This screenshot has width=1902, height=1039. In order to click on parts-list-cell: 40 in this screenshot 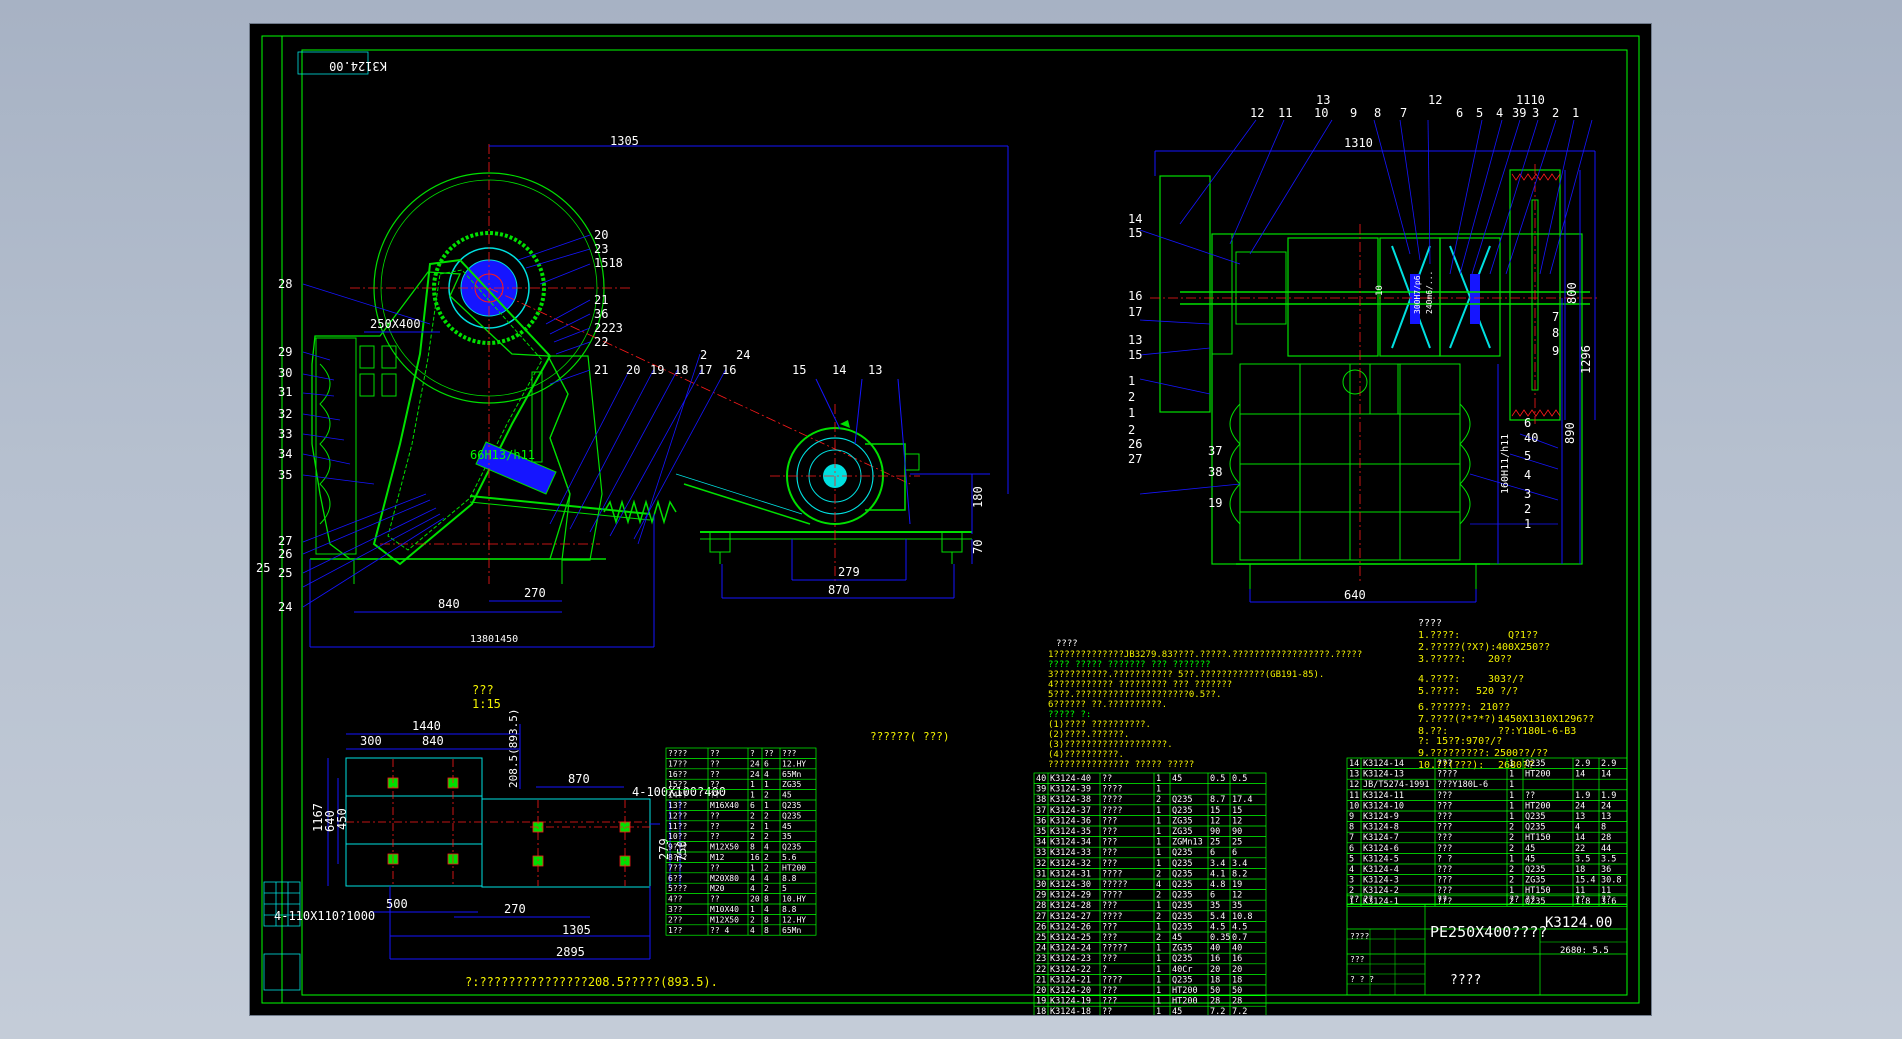, I will do `click(1237, 949)`.